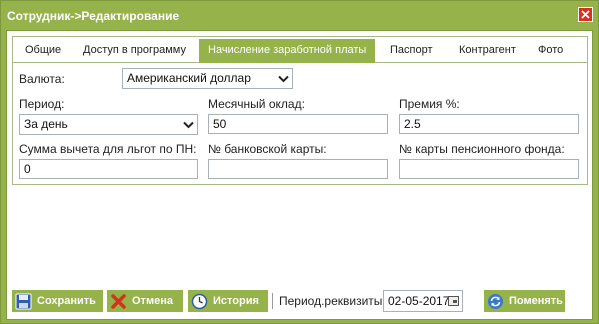 The image size is (599, 324). Describe the element at coordinates (429, 104) in the screenshot. I see `bonus-label: Премия %:` at that location.